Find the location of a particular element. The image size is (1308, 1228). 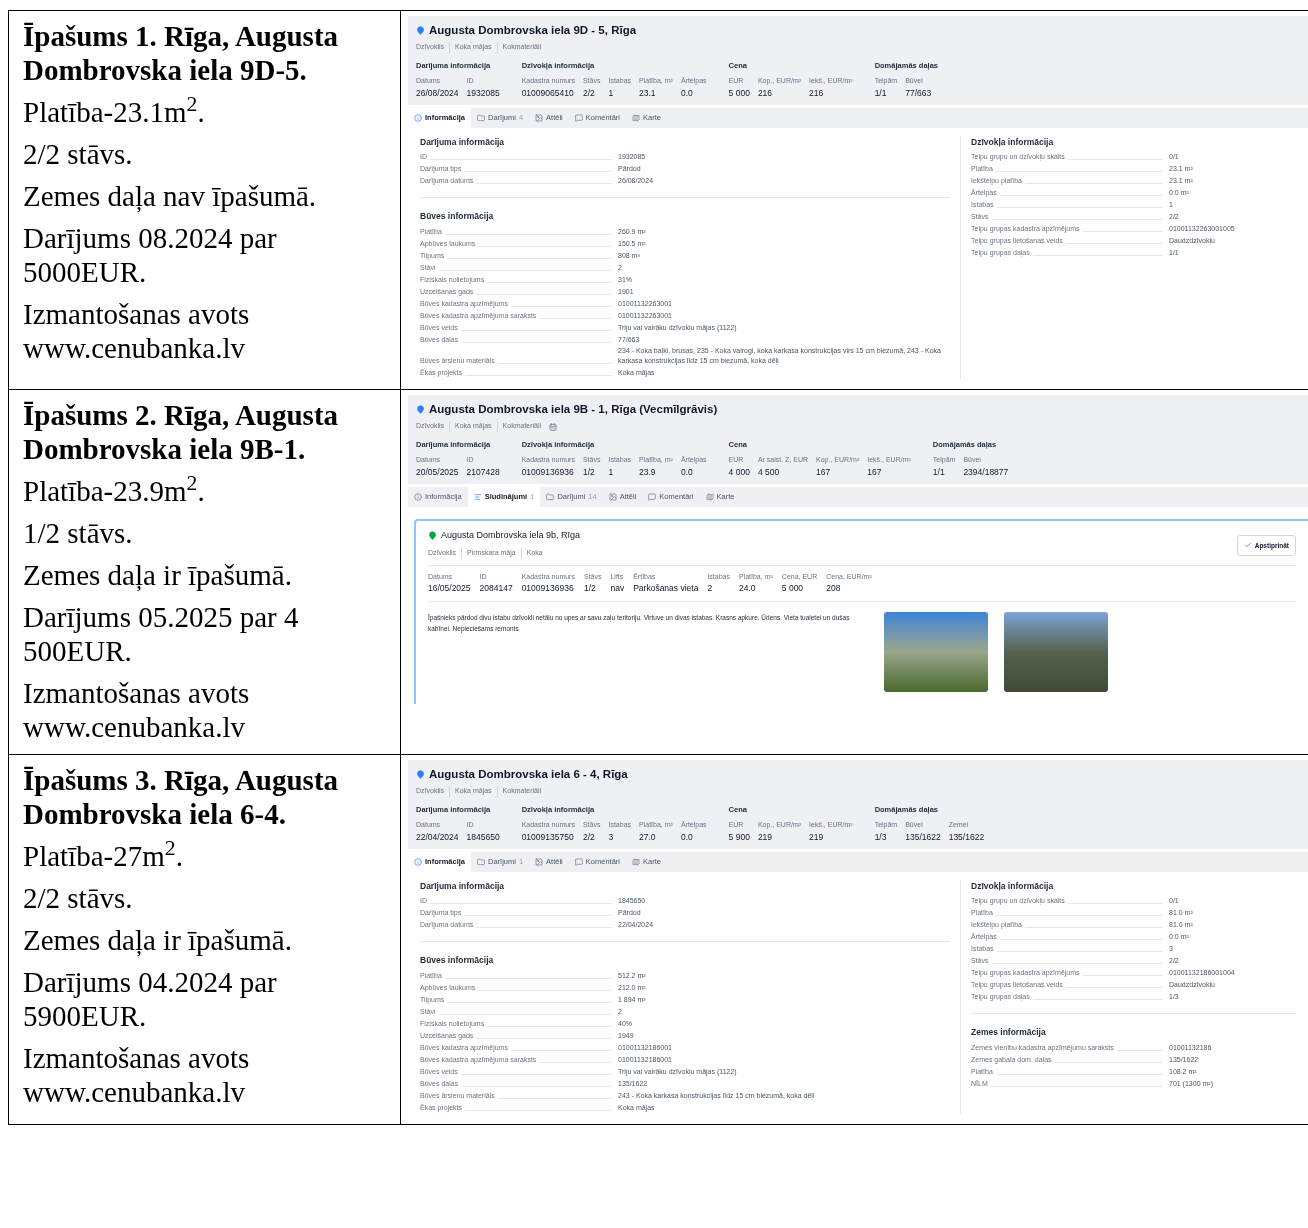

field-value: 1845650 is located at coordinates (483, 837).